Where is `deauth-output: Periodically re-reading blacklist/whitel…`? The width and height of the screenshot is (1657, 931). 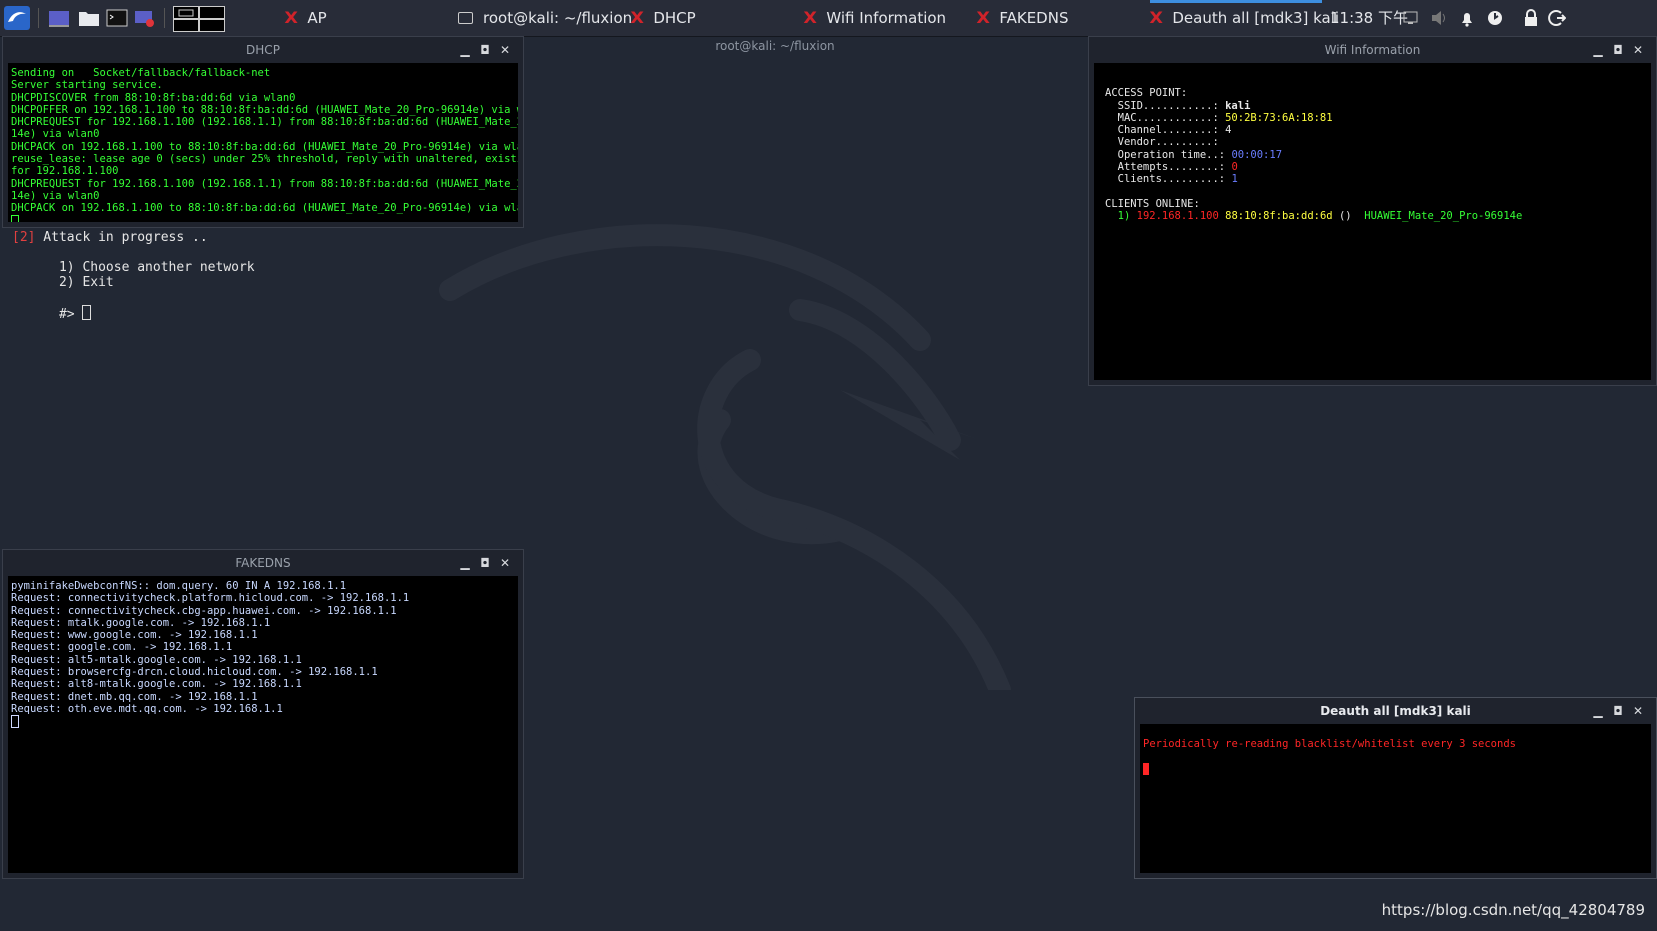 deauth-output: Periodically re-reading blacklist/whitel… is located at coordinates (1395, 798).